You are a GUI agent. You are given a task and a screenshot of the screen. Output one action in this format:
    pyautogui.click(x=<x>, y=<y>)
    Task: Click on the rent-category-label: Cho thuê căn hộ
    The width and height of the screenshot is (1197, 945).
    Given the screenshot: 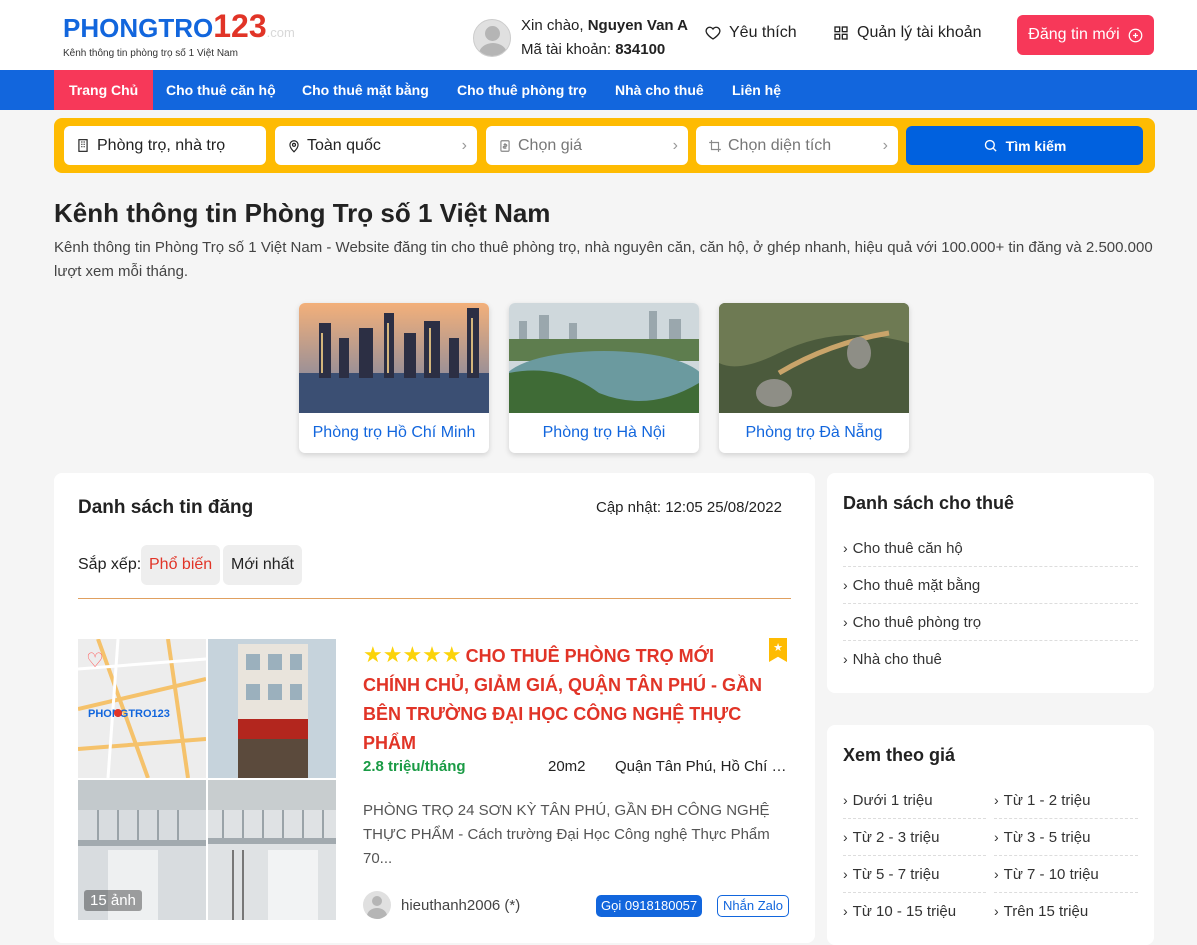 What is the action you would take?
    pyautogui.click(x=907, y=548)
    